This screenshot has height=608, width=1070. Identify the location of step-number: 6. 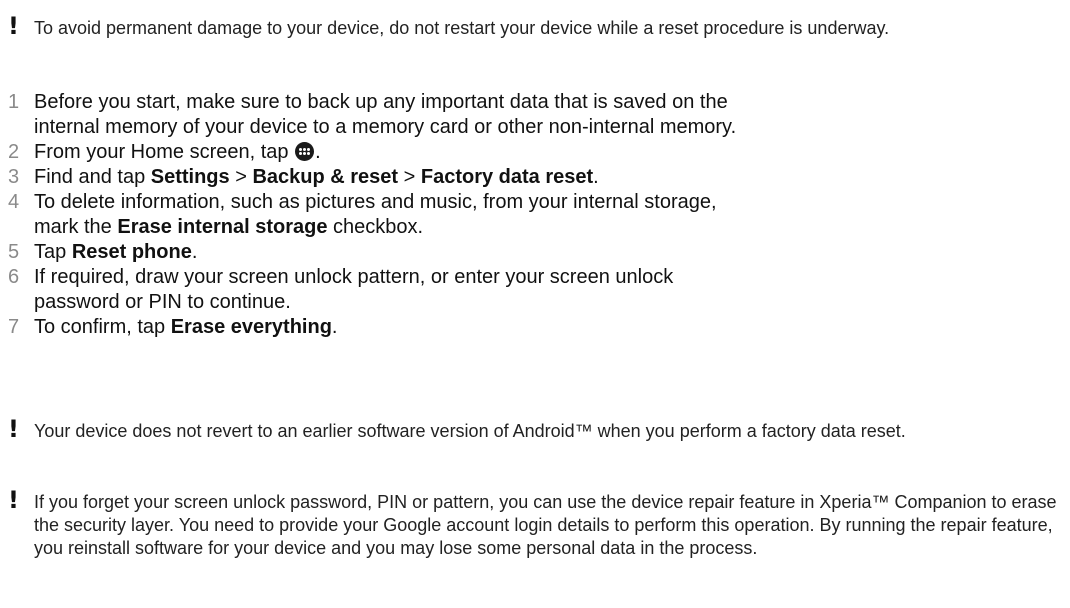
(14, 277).